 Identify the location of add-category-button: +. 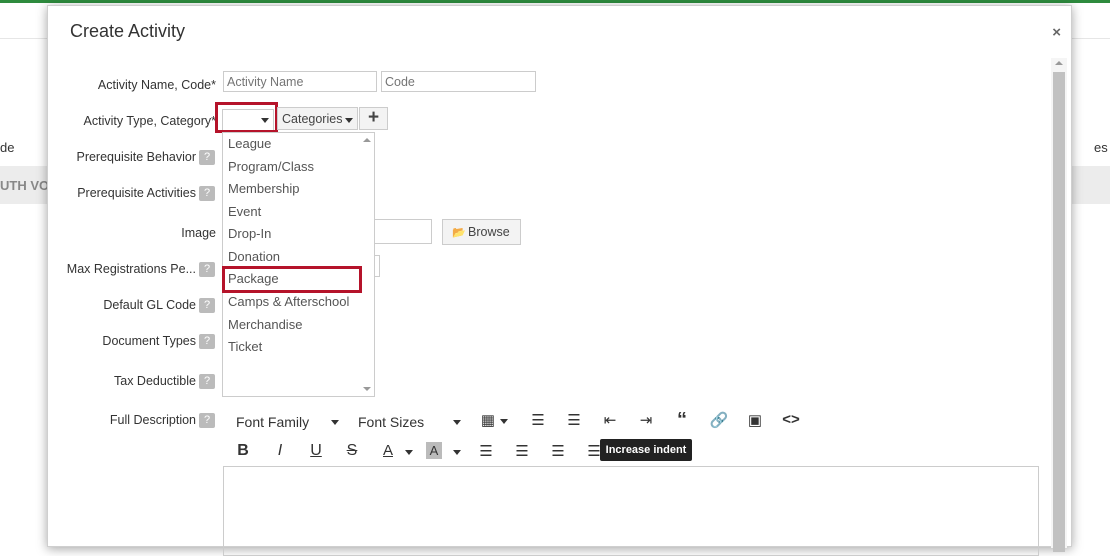
(373, 118).